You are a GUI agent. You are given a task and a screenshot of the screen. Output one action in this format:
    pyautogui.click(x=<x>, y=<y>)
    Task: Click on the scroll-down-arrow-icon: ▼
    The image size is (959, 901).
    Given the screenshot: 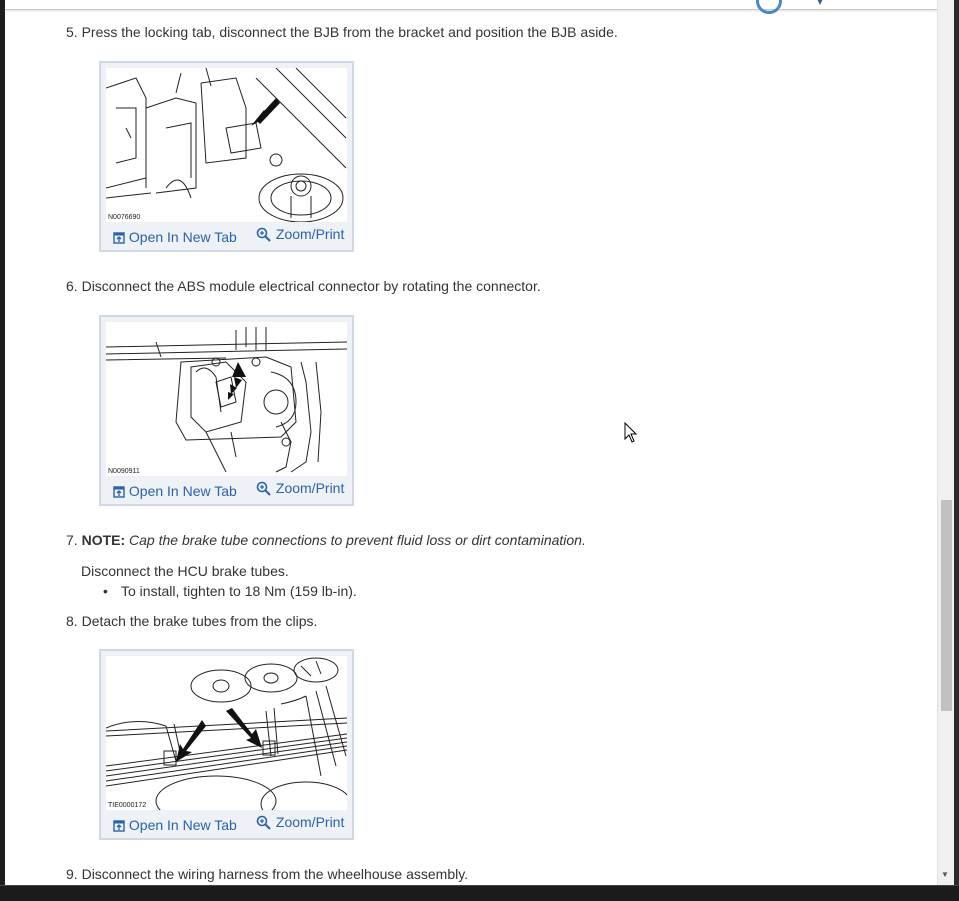 What is the action you would take?
    pyautogui.click(x=945, y=874)
    